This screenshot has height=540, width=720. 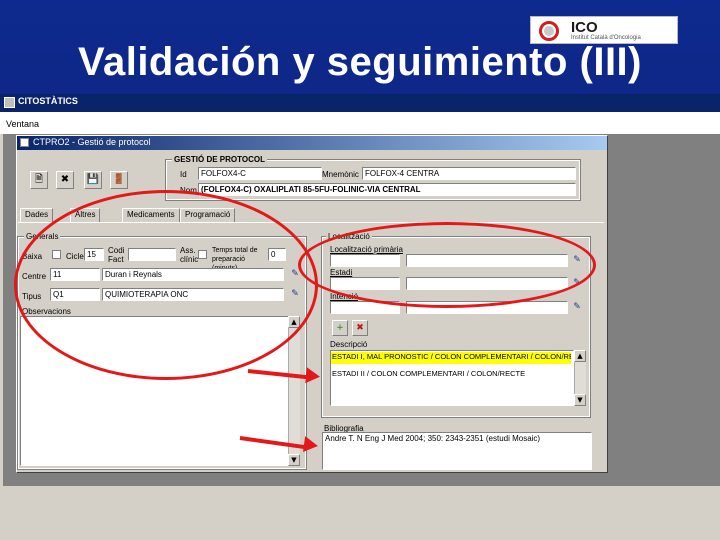 What do you see at coordinates (584, 27) in the screenshot?
I see `logo-text: ICO` at bounding box center [584, 27].